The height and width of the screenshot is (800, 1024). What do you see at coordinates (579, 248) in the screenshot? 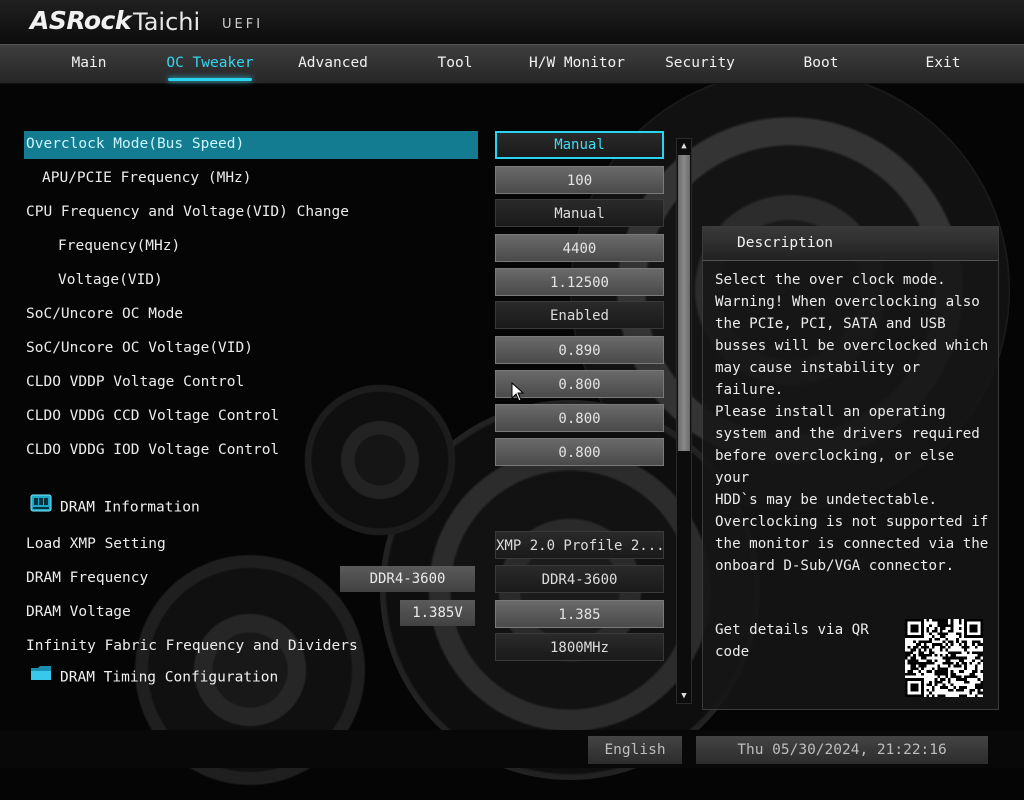
I see `frequency-mhz-value: 4400` at bounding box center [579, 248].